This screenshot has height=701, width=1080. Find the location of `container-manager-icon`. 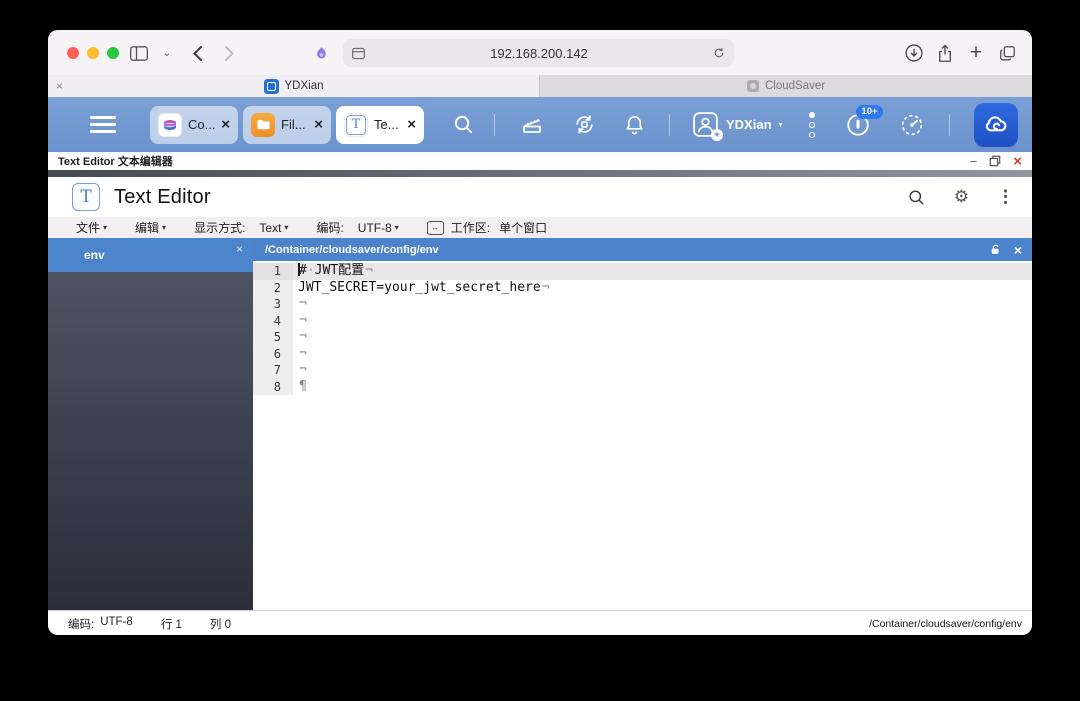

container-manager-icon is located at coordinates (170, 124).